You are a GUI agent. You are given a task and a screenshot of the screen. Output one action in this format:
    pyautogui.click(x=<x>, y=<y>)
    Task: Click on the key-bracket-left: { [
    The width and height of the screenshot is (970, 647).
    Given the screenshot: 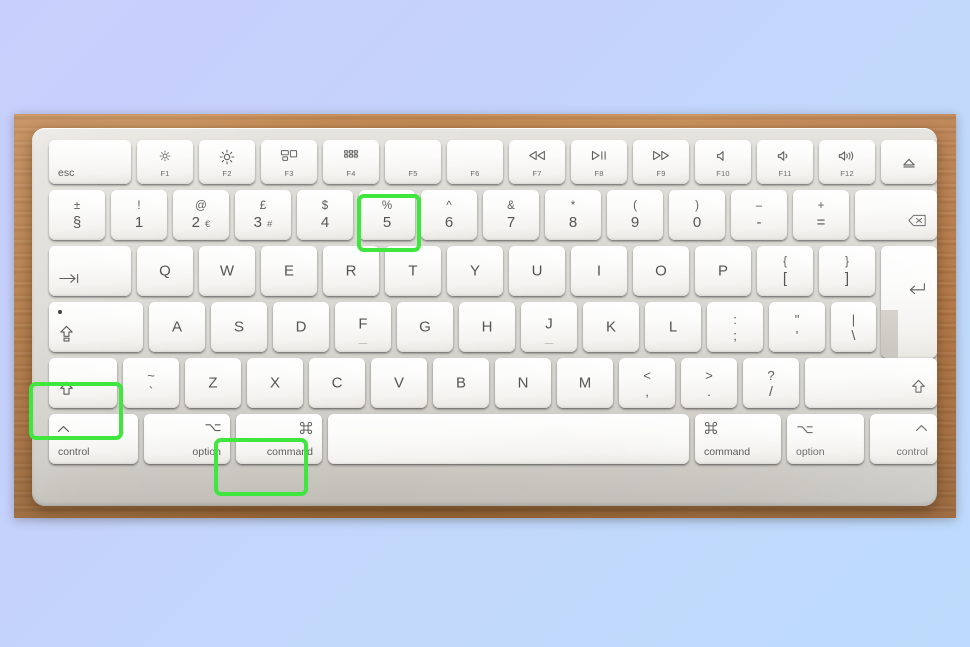 What is the action you would take?
    pyautogui.click(x=785, y=271)
    